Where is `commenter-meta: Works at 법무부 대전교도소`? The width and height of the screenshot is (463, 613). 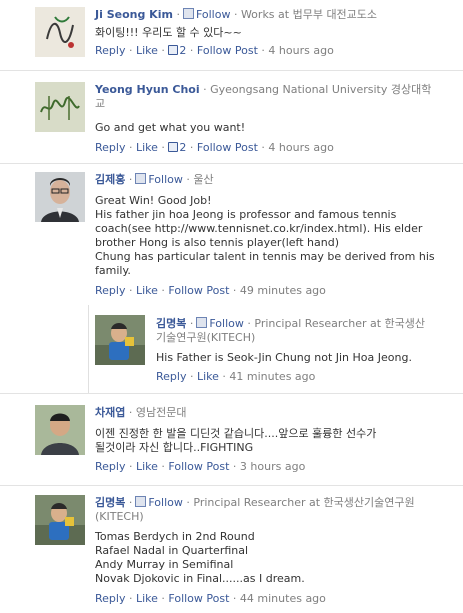 commenter-meta: Works at 법무부 대전교도소 is located at coordinates (309, 14).